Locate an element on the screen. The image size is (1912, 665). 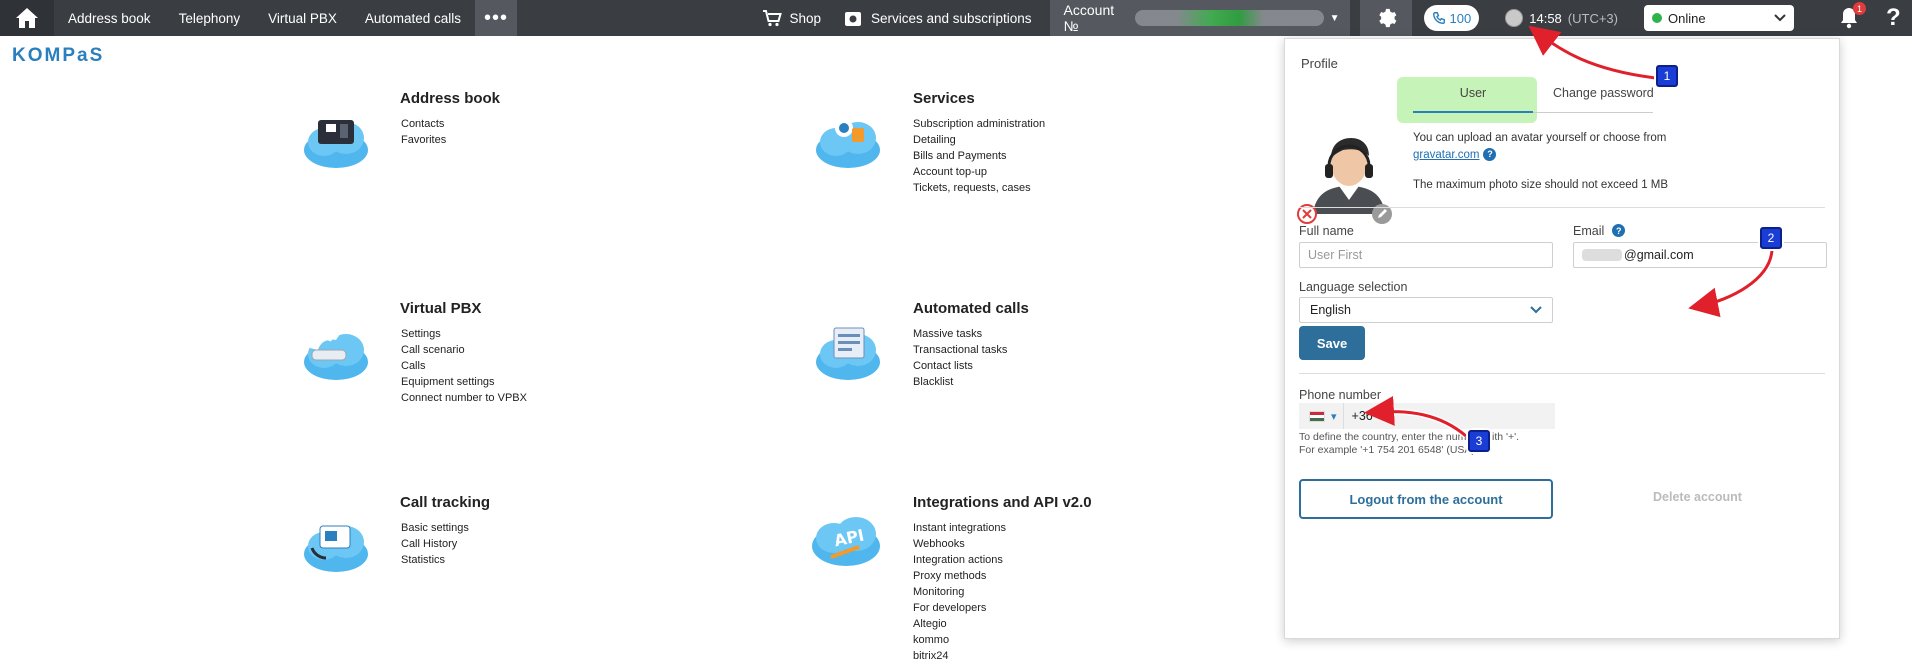
language-label: Language selection is located at coordinates (1353, 287).